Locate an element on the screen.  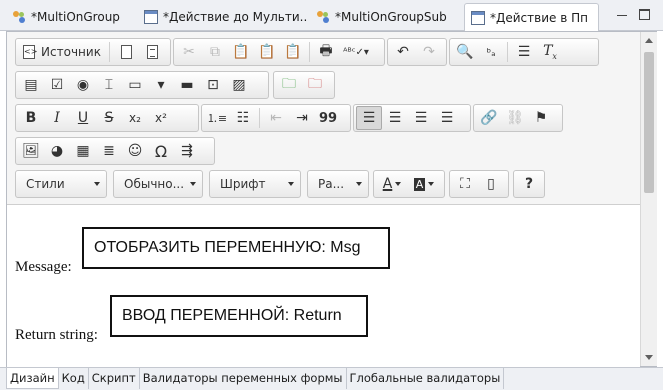
spellcheck-icon: ᴬᴮᶜ✓▾ is located at coordinates (356, 52).